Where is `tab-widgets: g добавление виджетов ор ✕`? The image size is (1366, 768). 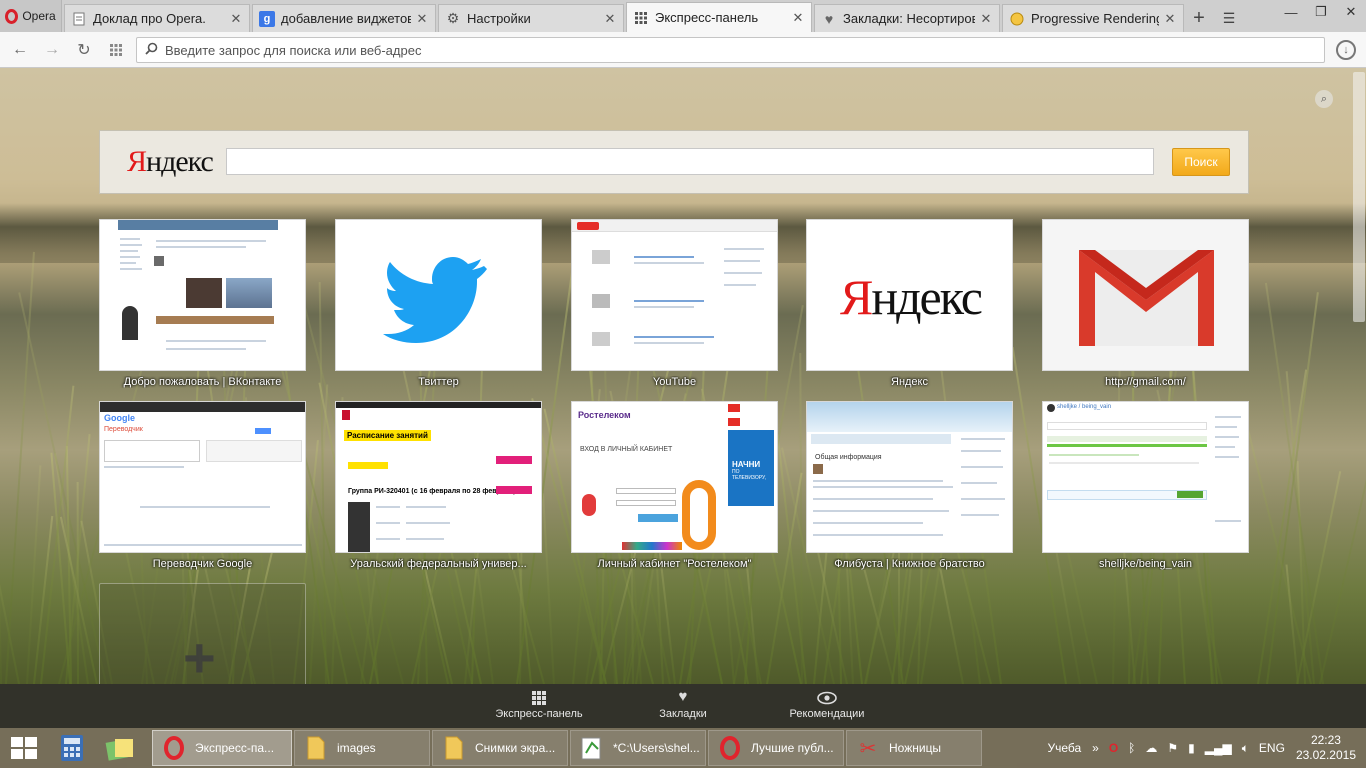
tab-widgets: g добавление виджетов ор ✕ is located at coordinates (344, 18).